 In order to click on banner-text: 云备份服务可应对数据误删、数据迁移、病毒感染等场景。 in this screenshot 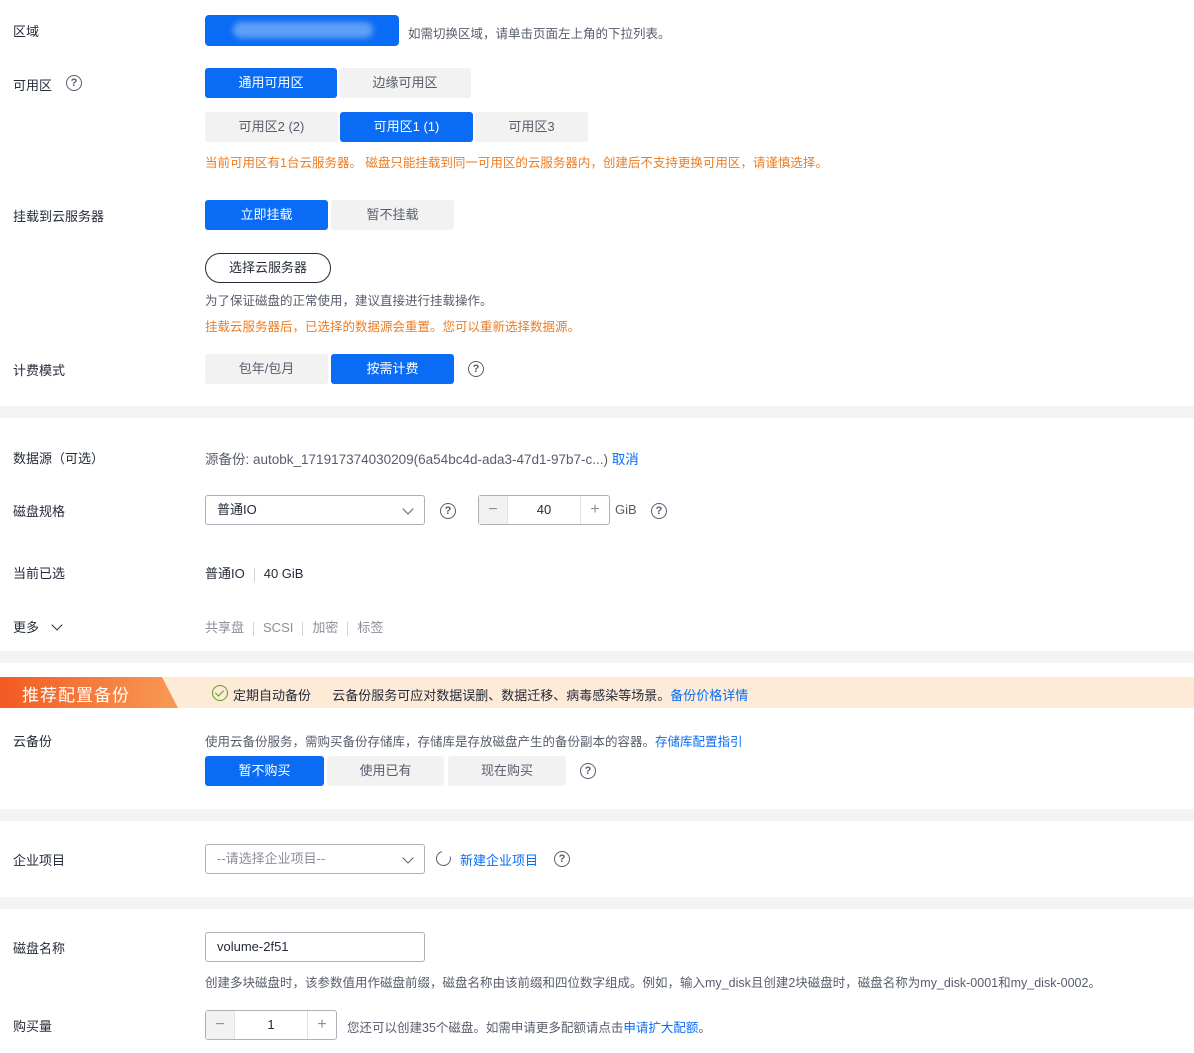, I will do `click(501, 695)`.